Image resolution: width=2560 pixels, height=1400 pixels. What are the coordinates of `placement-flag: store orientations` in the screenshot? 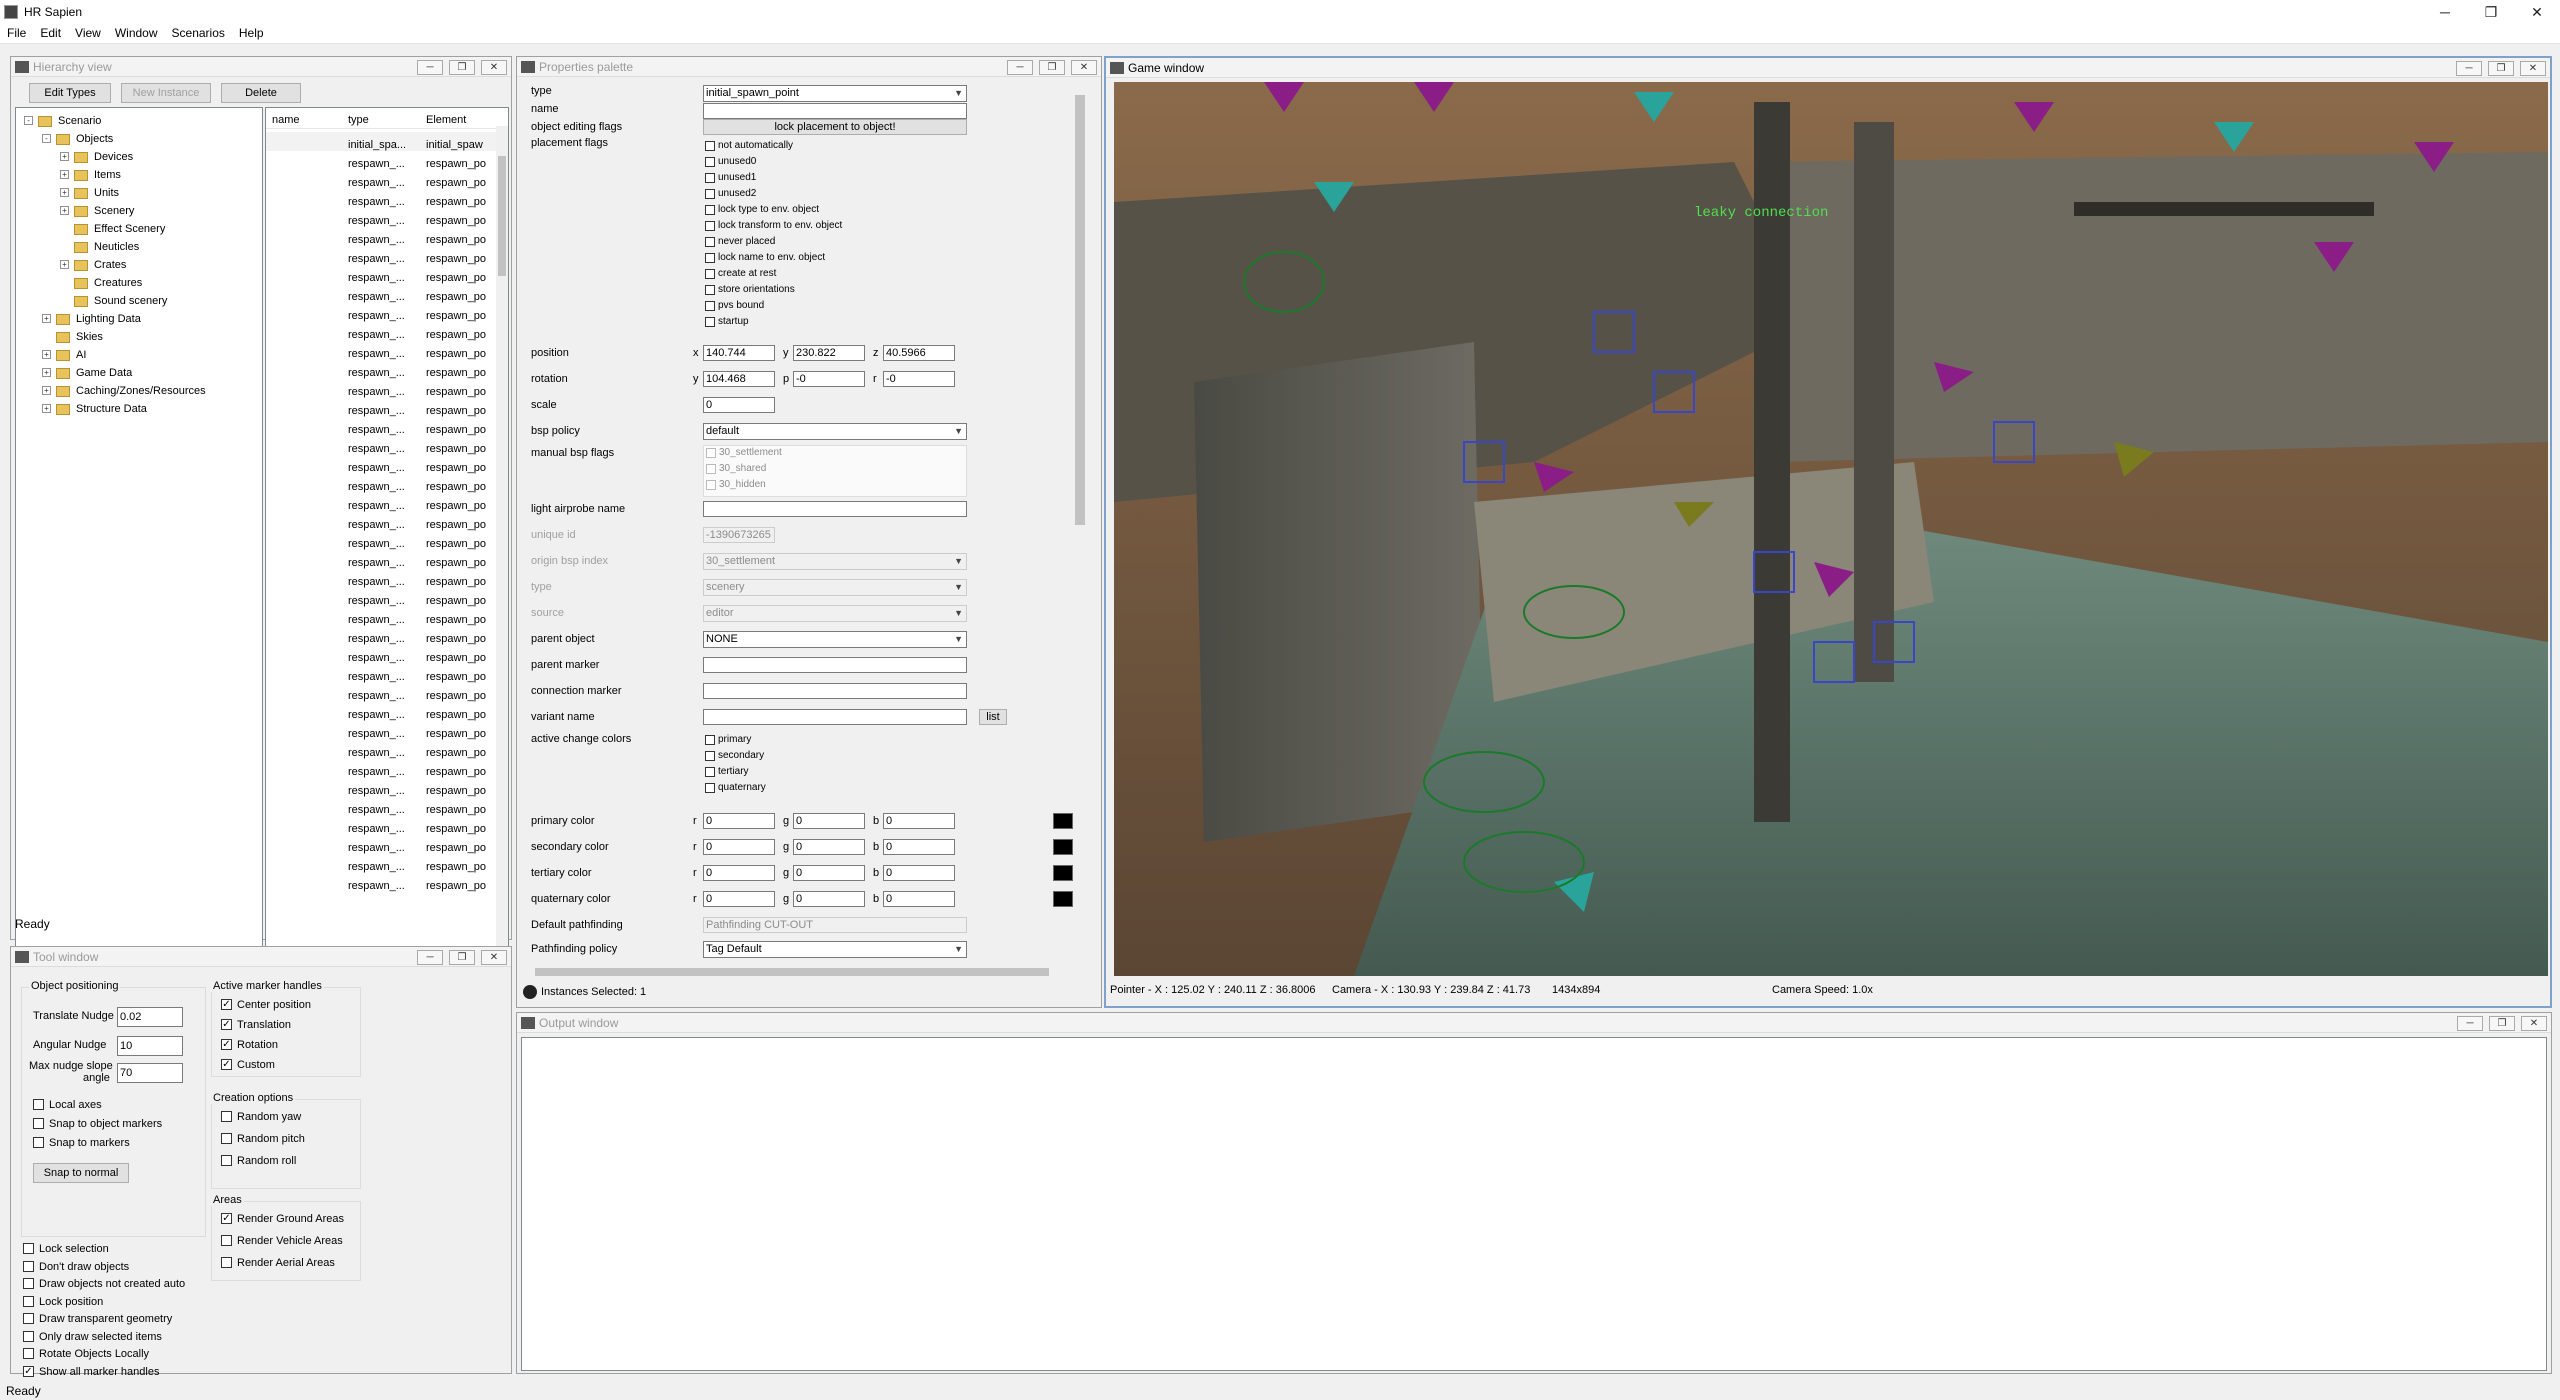 It's located at (750, 290).